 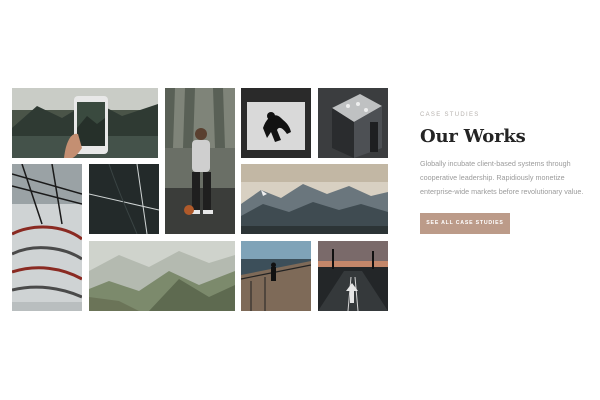 I want to click on gallery-image-spiral-architecture, so click(x=47, y=237).